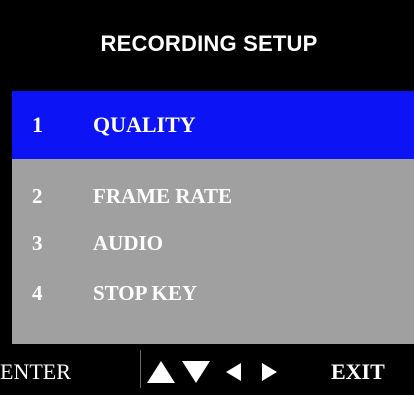  What do you see at coordinates (163, 195) in the screenshot?
I see `menu-item-label: FRAME RATE` at bounding box center [163, 195].